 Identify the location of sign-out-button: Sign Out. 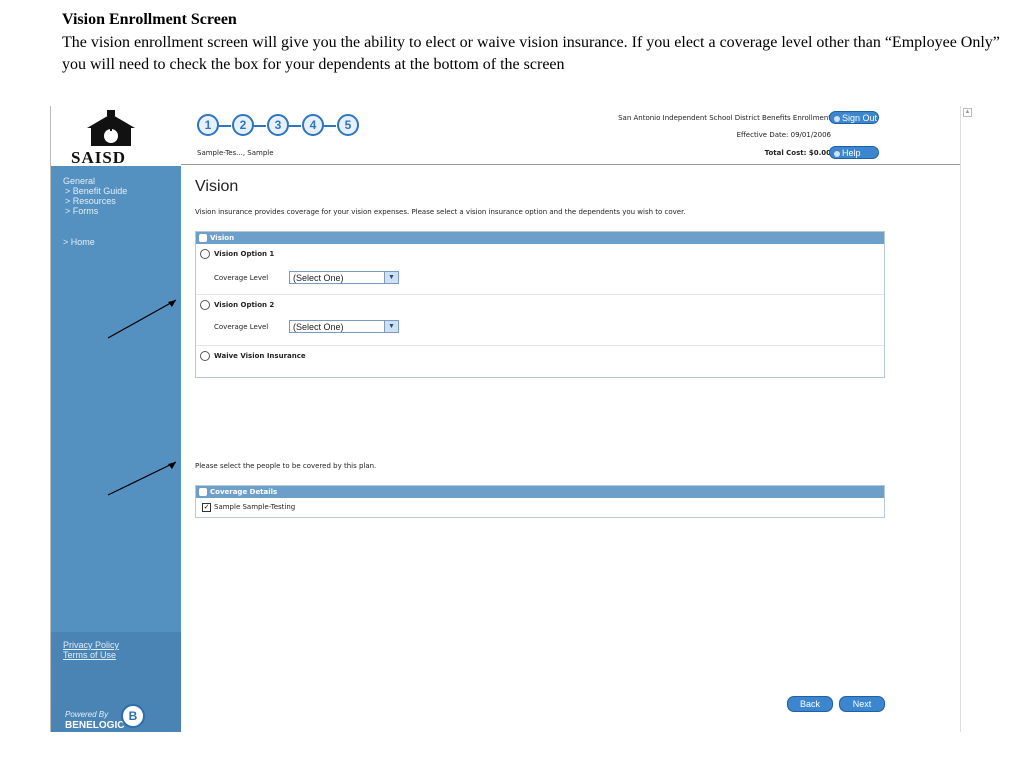
(854, 117).